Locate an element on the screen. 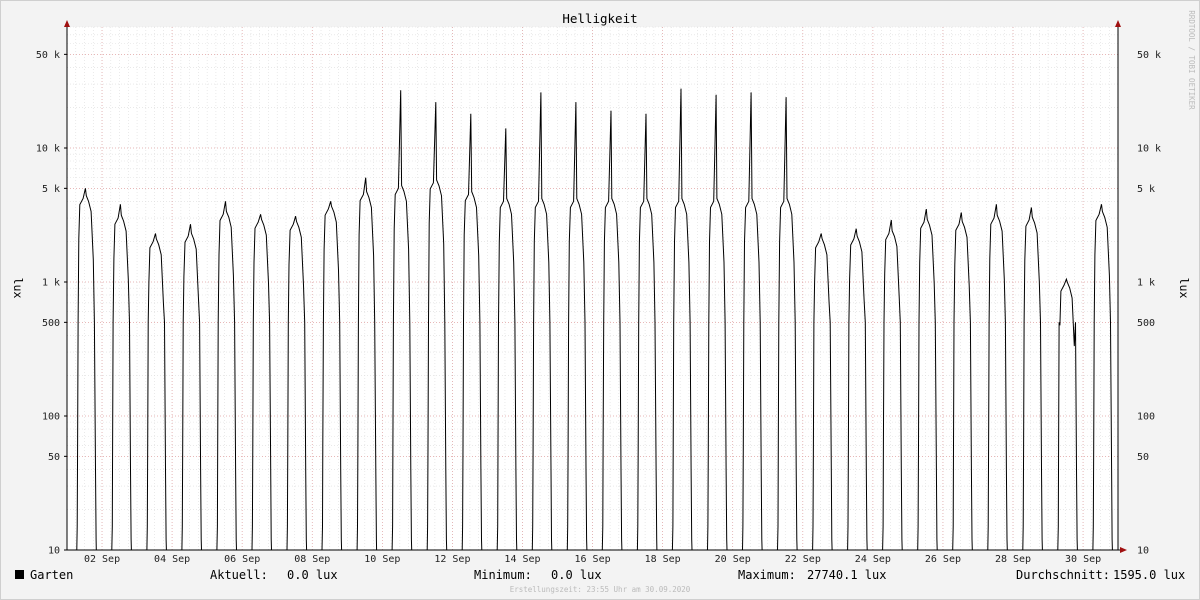  y-tick-label-right: 500 is located at coordinates (1146, 323).